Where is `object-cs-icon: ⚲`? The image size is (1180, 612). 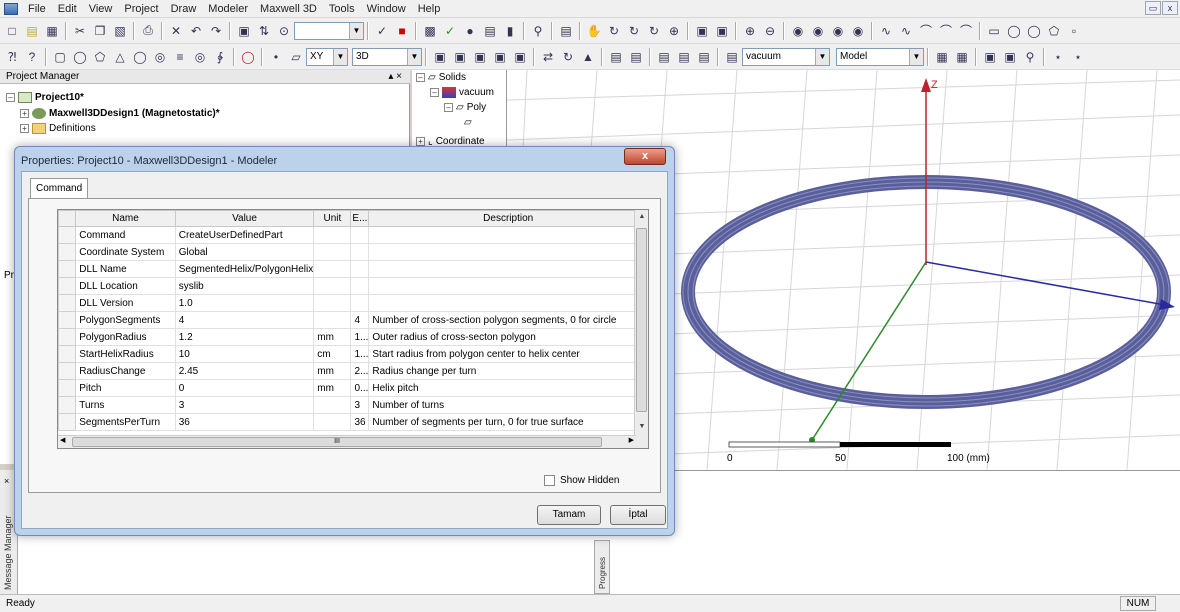
object-cs-icon: ⚲ is located at coordinates (1030, 57).